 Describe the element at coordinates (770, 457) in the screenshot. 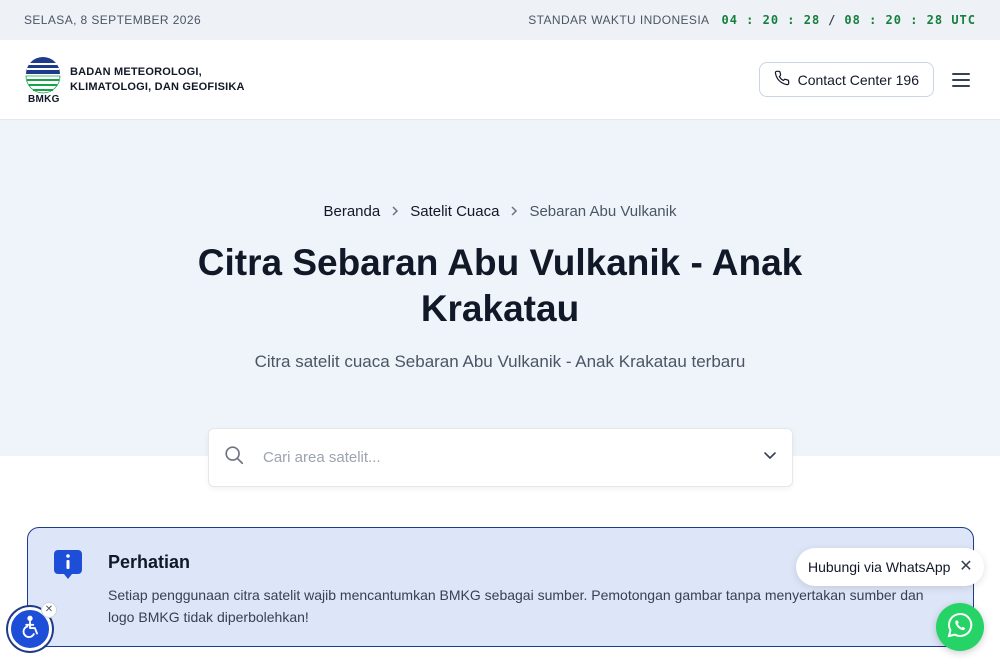

I see `chevron-down-icon` at that location.